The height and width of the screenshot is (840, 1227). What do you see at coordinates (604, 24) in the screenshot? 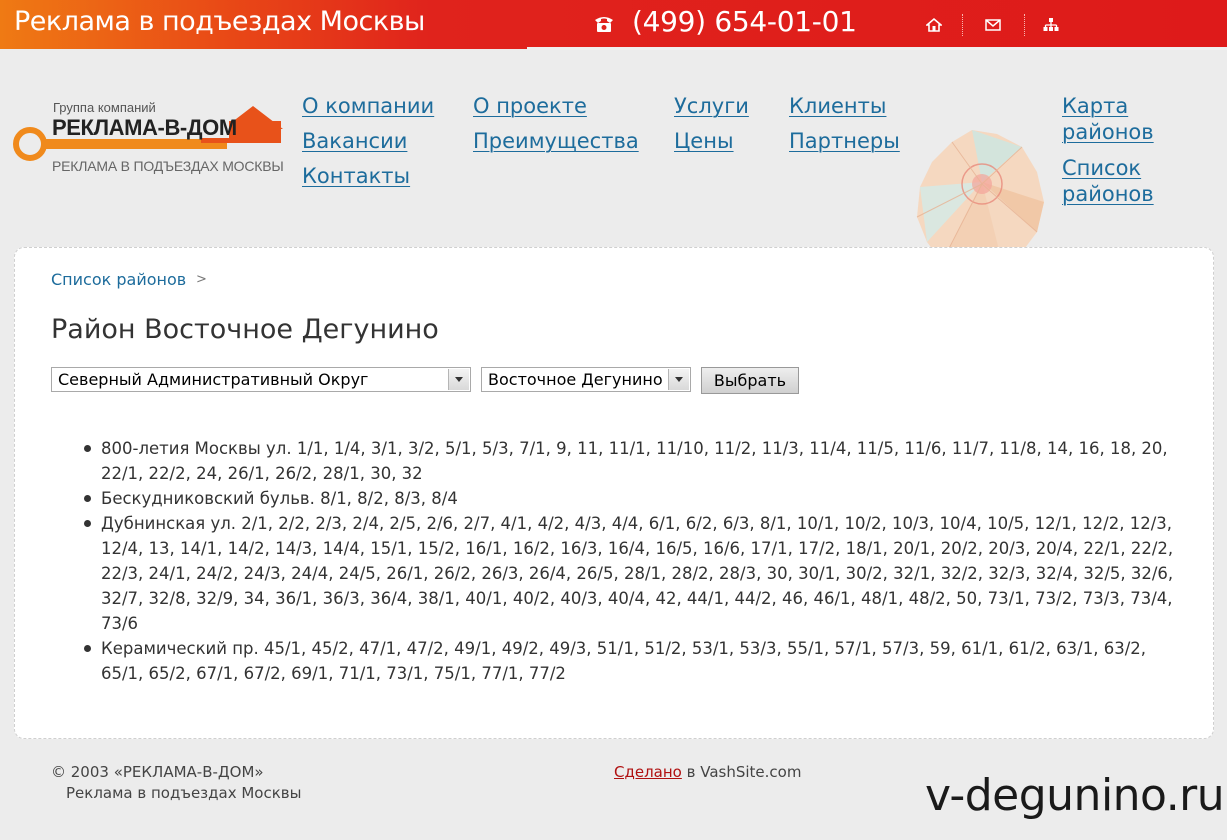
I see `phone-icon` at bounding box center [604, 24].